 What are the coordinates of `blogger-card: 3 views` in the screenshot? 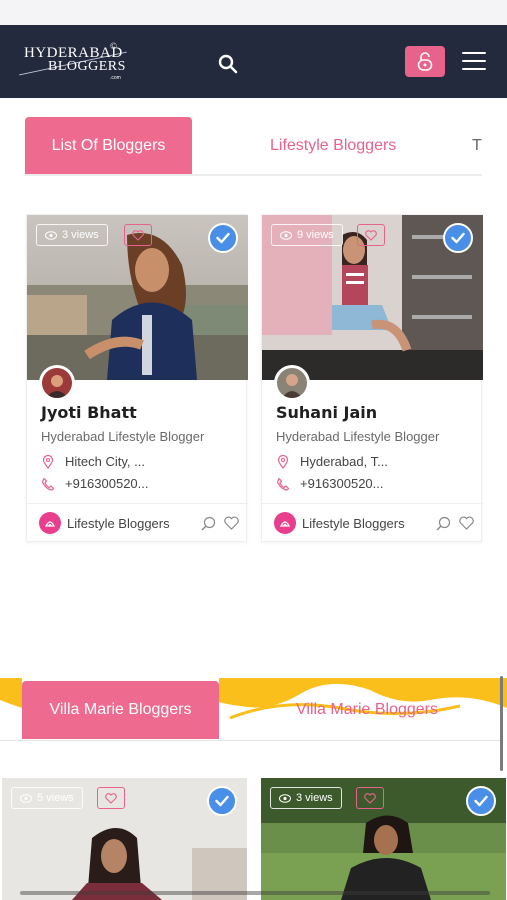 It's located at (383, 839).